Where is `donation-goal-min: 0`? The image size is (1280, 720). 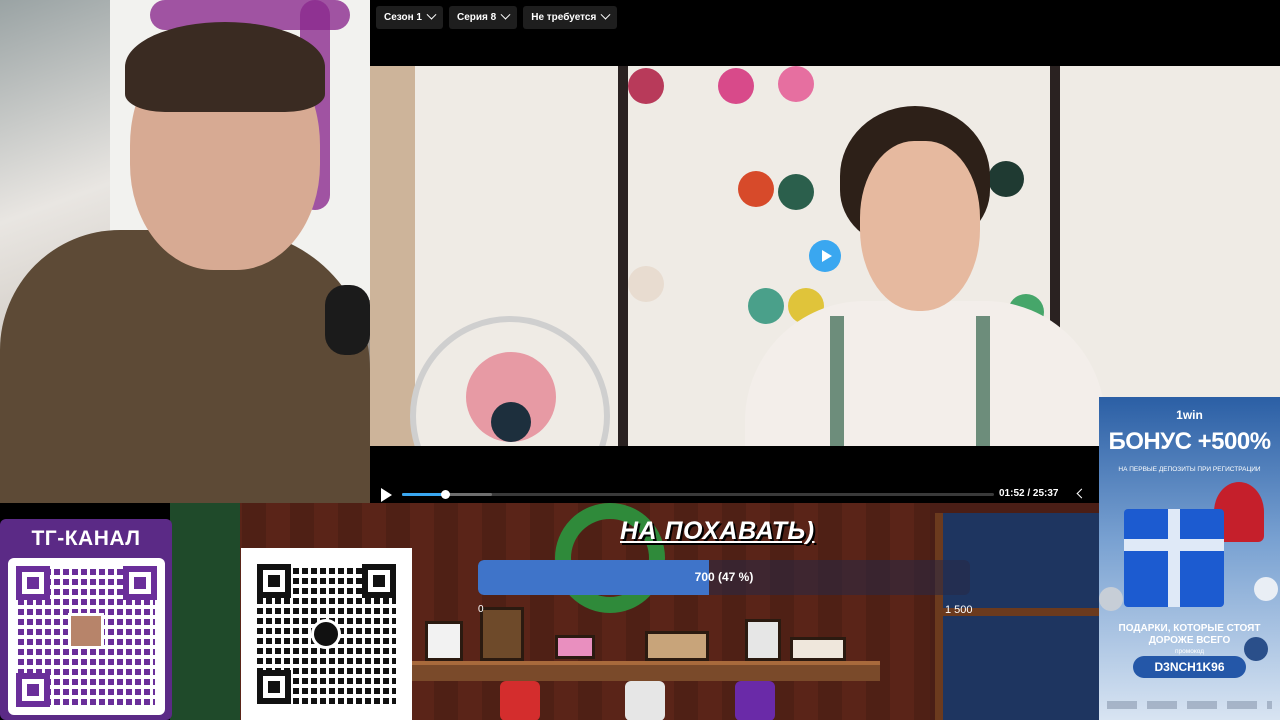
donation-goal-min: 0 is located at coordinates (481, 609).